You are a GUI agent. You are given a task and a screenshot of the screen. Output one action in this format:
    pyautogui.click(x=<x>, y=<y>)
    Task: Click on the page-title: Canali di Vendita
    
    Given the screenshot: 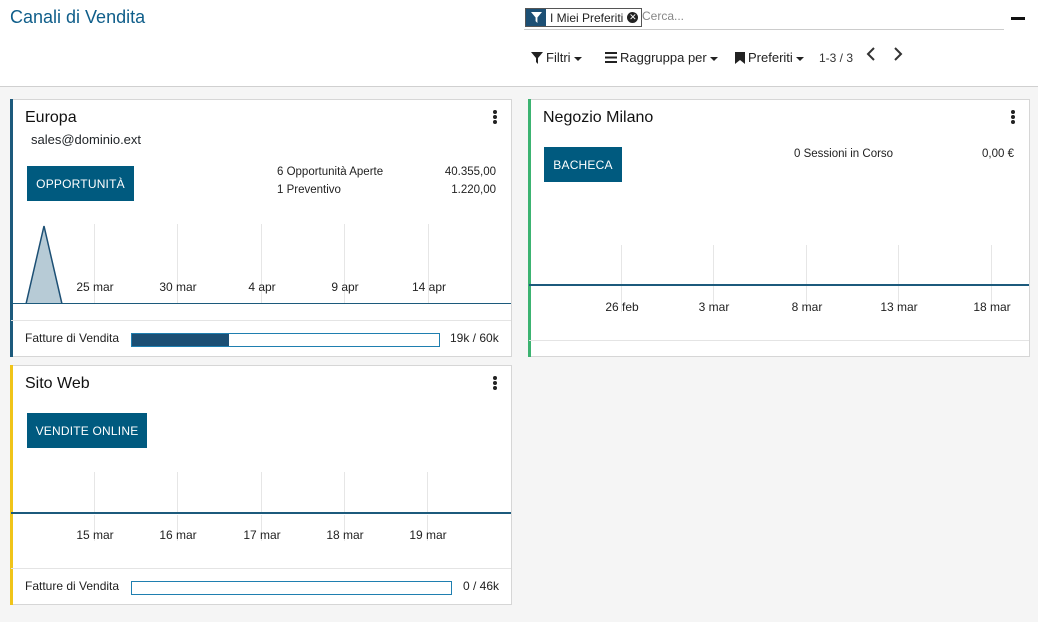 What is the action you would take?
    pyautogui.click(x=78, y=17)
    